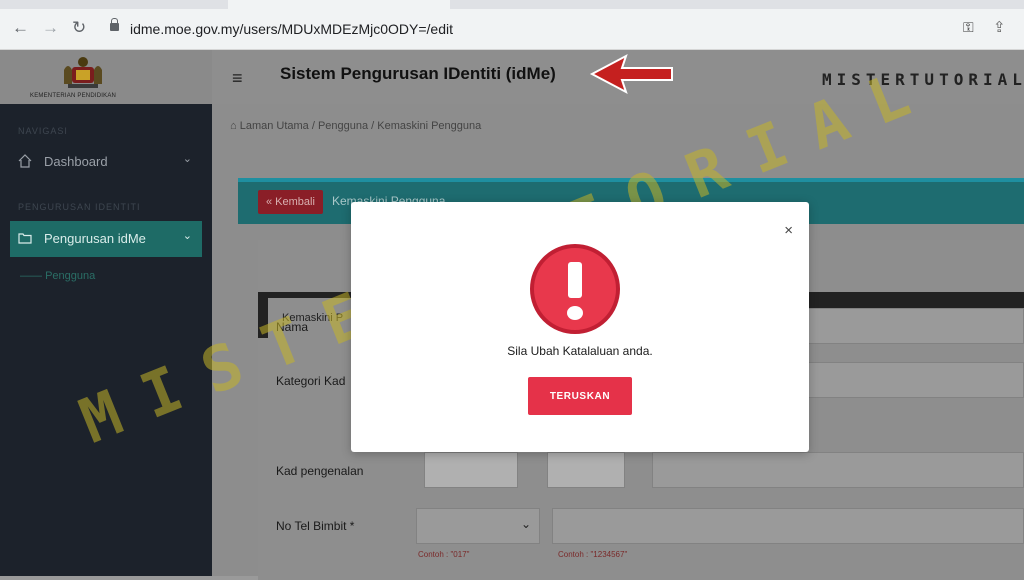  What do you see at coordinates (320, 471) in the screenshot?
I see `field-label-kad: Kad pengenalan` at bounding box center [320, 471].